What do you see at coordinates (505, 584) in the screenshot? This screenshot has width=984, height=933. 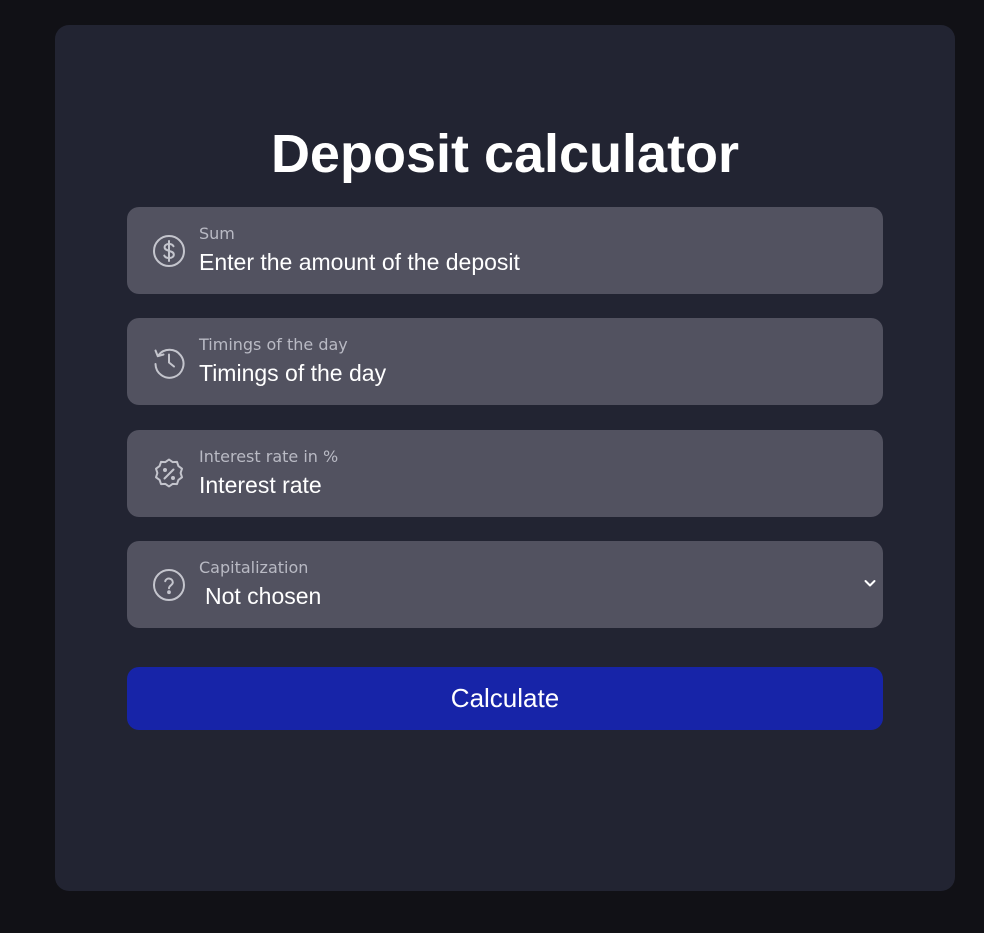 I see `capitalization-select: Capitalization Not chosen` at bounding box center [505, 584].